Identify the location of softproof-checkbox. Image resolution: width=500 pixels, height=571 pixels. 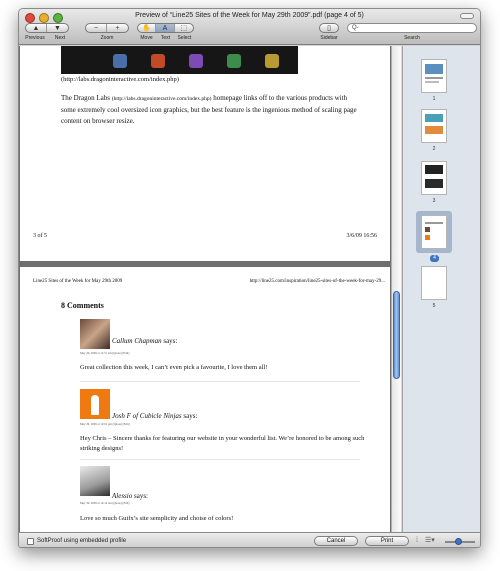
(30, 541).